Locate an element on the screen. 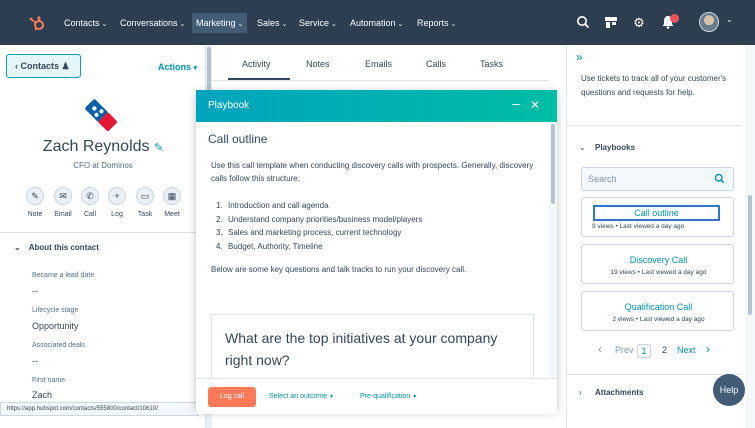 The height and width of the screenshot is (428, 755). property-value: Opportunity is located at coordinates (55, 326).